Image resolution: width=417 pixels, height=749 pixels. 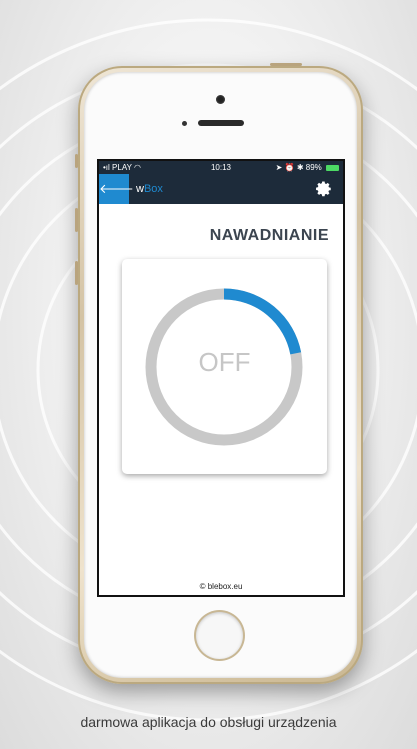 I want to click on back-button: 🡐, so click(x=116, y=189).